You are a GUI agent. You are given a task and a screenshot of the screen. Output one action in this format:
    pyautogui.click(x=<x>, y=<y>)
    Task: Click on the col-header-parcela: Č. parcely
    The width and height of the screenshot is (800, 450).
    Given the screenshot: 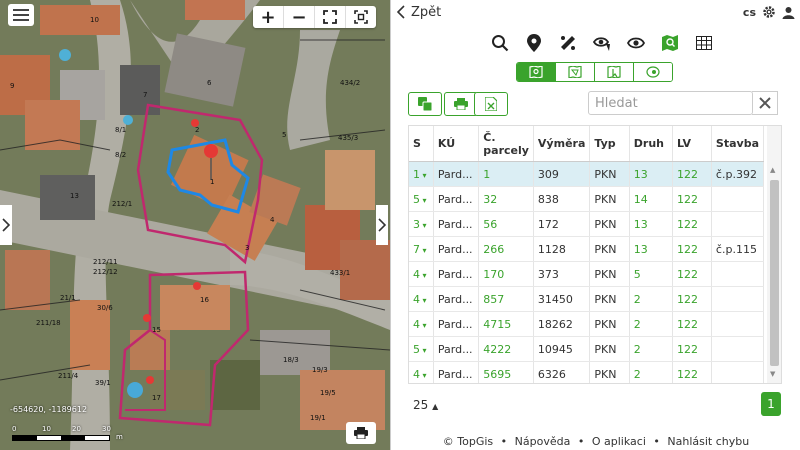 What is the action you would take?
    pyautogui.click(x=506, y=144)
    